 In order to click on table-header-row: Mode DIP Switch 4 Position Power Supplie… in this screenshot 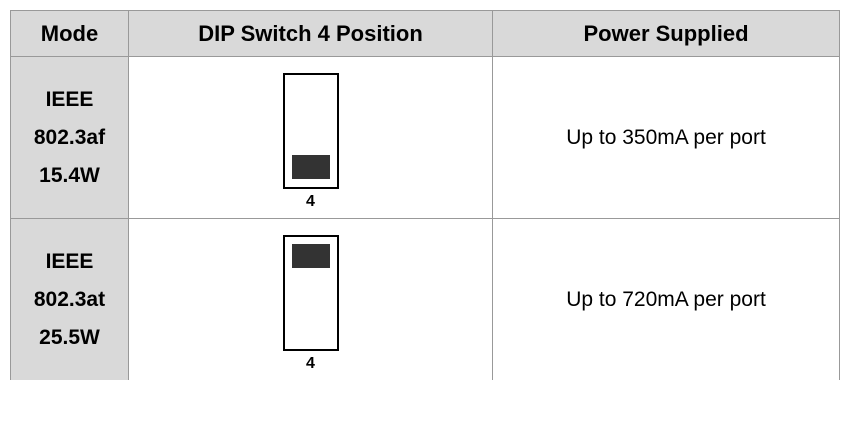, I will do `click(425, 33)`.